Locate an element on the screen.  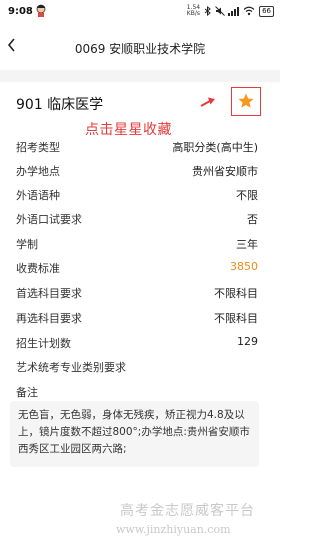
watermark-url: www.jinzhiyuan.com is located at coordinates (173, 529).